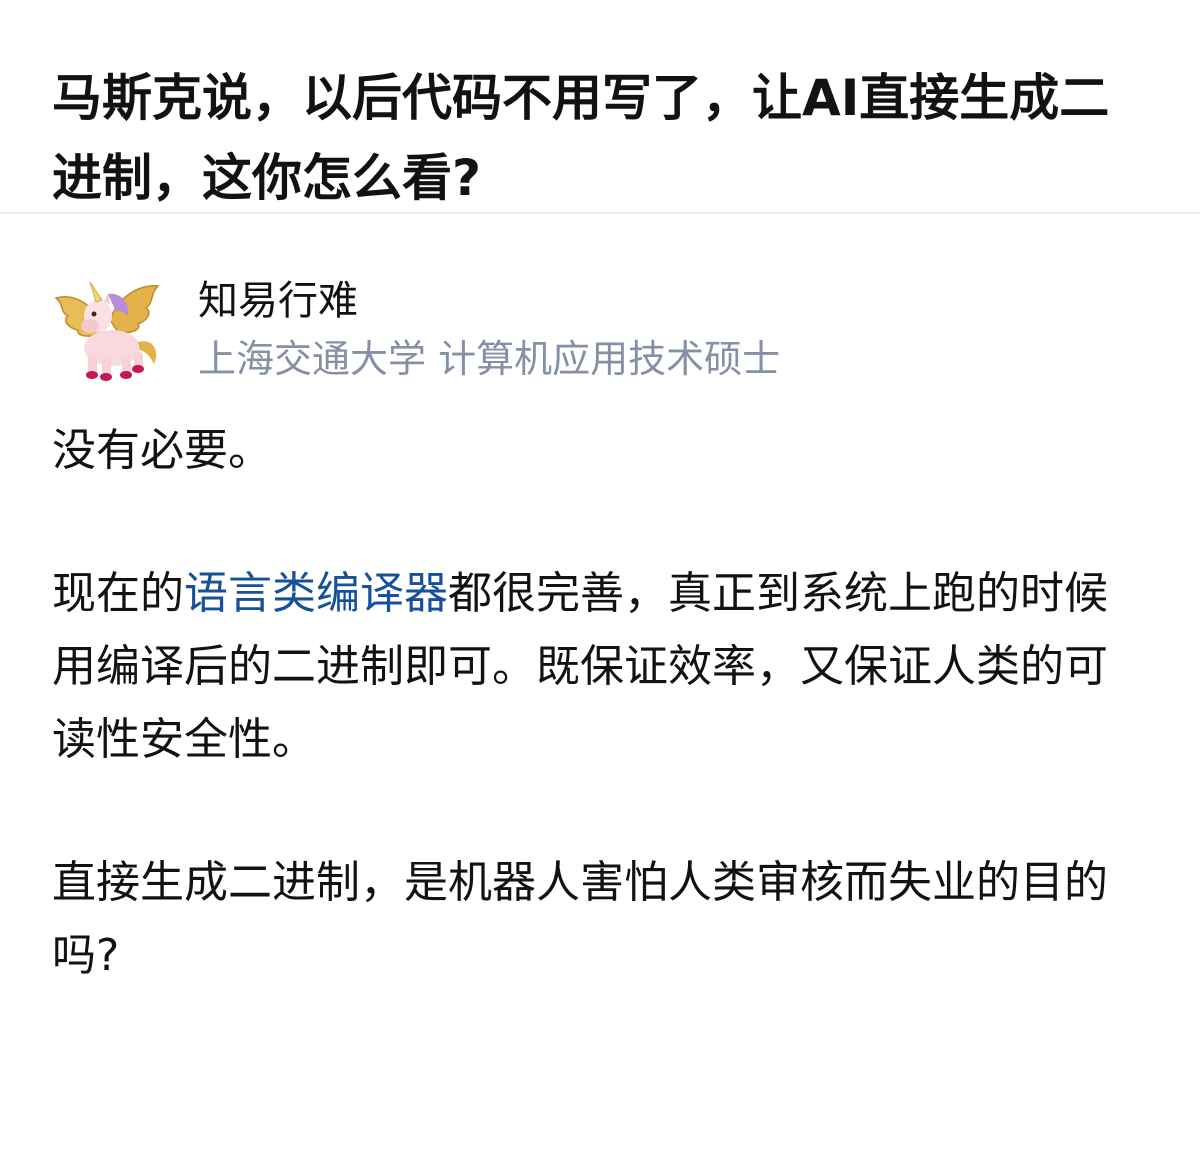 This screenshot has height=1169, width=1200. Describe the element at coordinates (600, 138) in the screenshot. I see `question-title: 马斯克说，以后代码不用写了，让AI直接生成二进制，这你怎么看?` at that location.